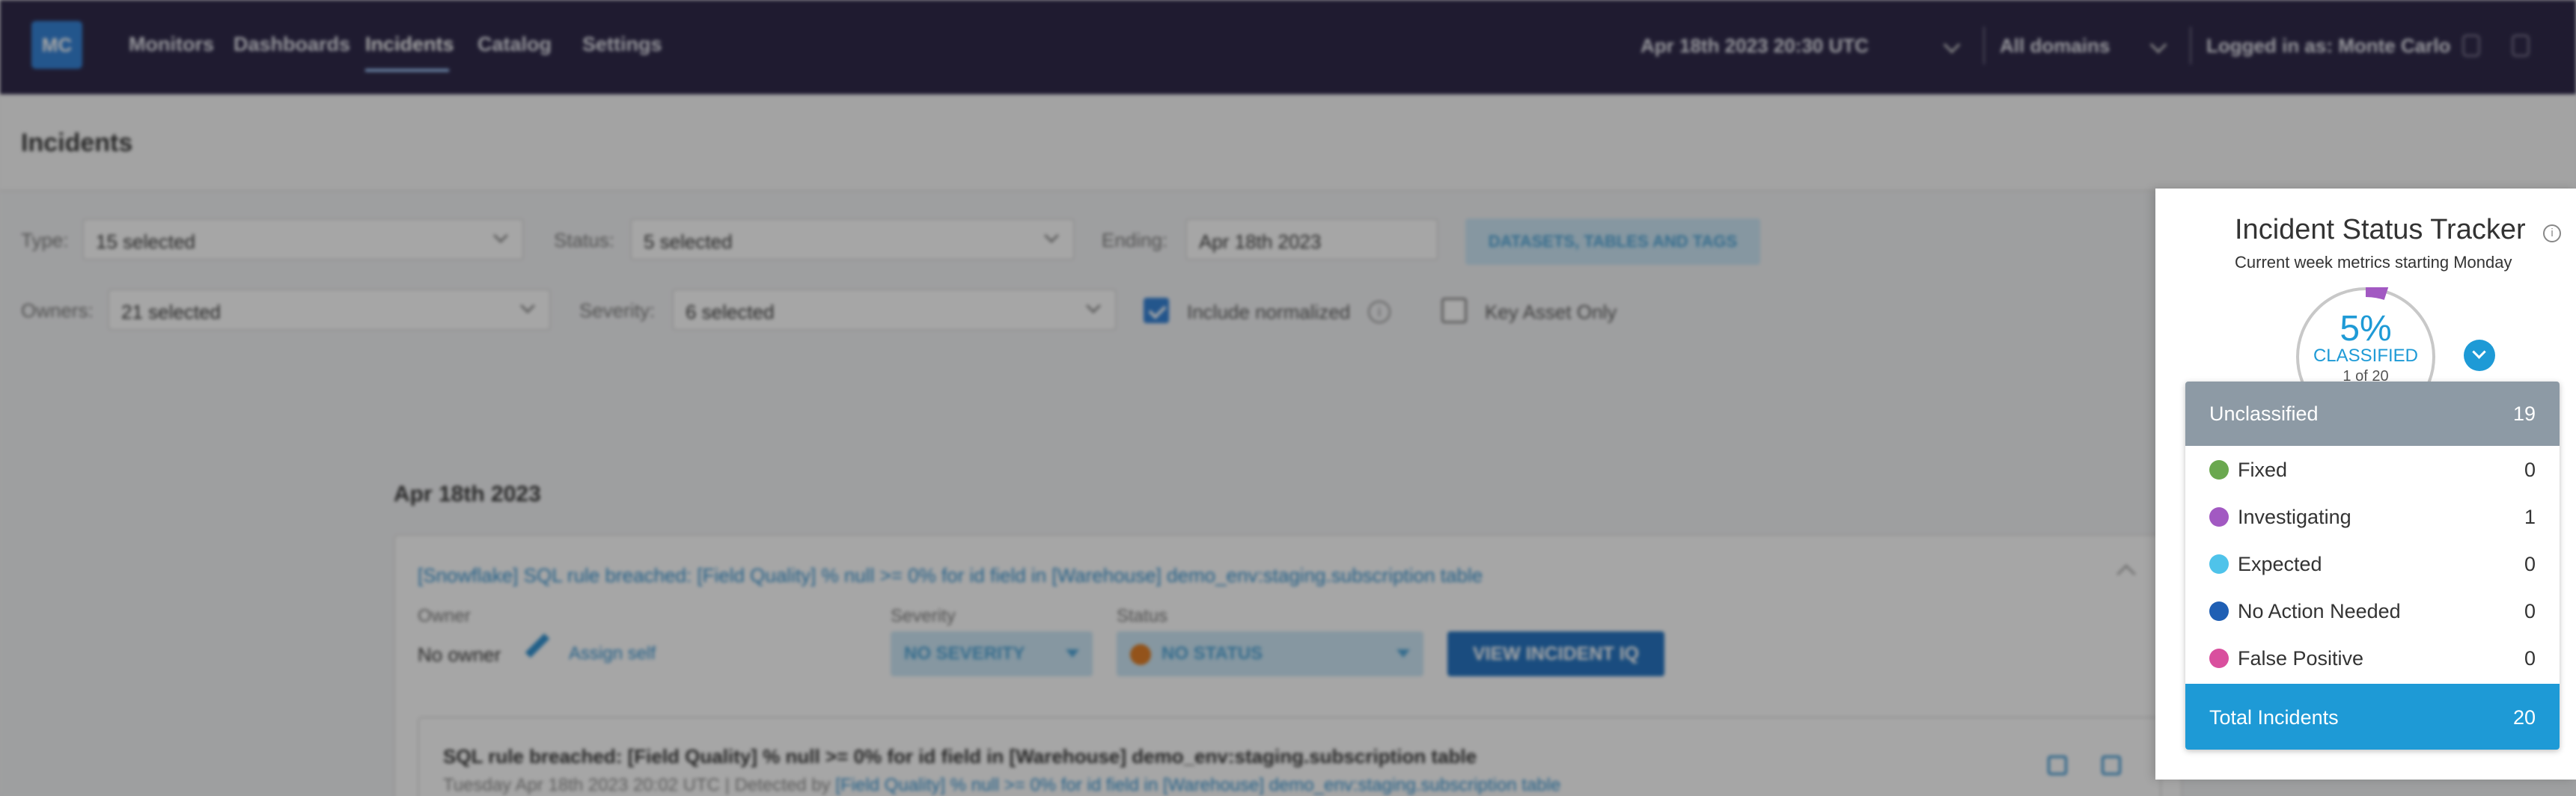 The image size is (2576, 796). Describe the element at coordinates (2294, 517) in the screenshot. I see `status-label: Investigating` at that location.